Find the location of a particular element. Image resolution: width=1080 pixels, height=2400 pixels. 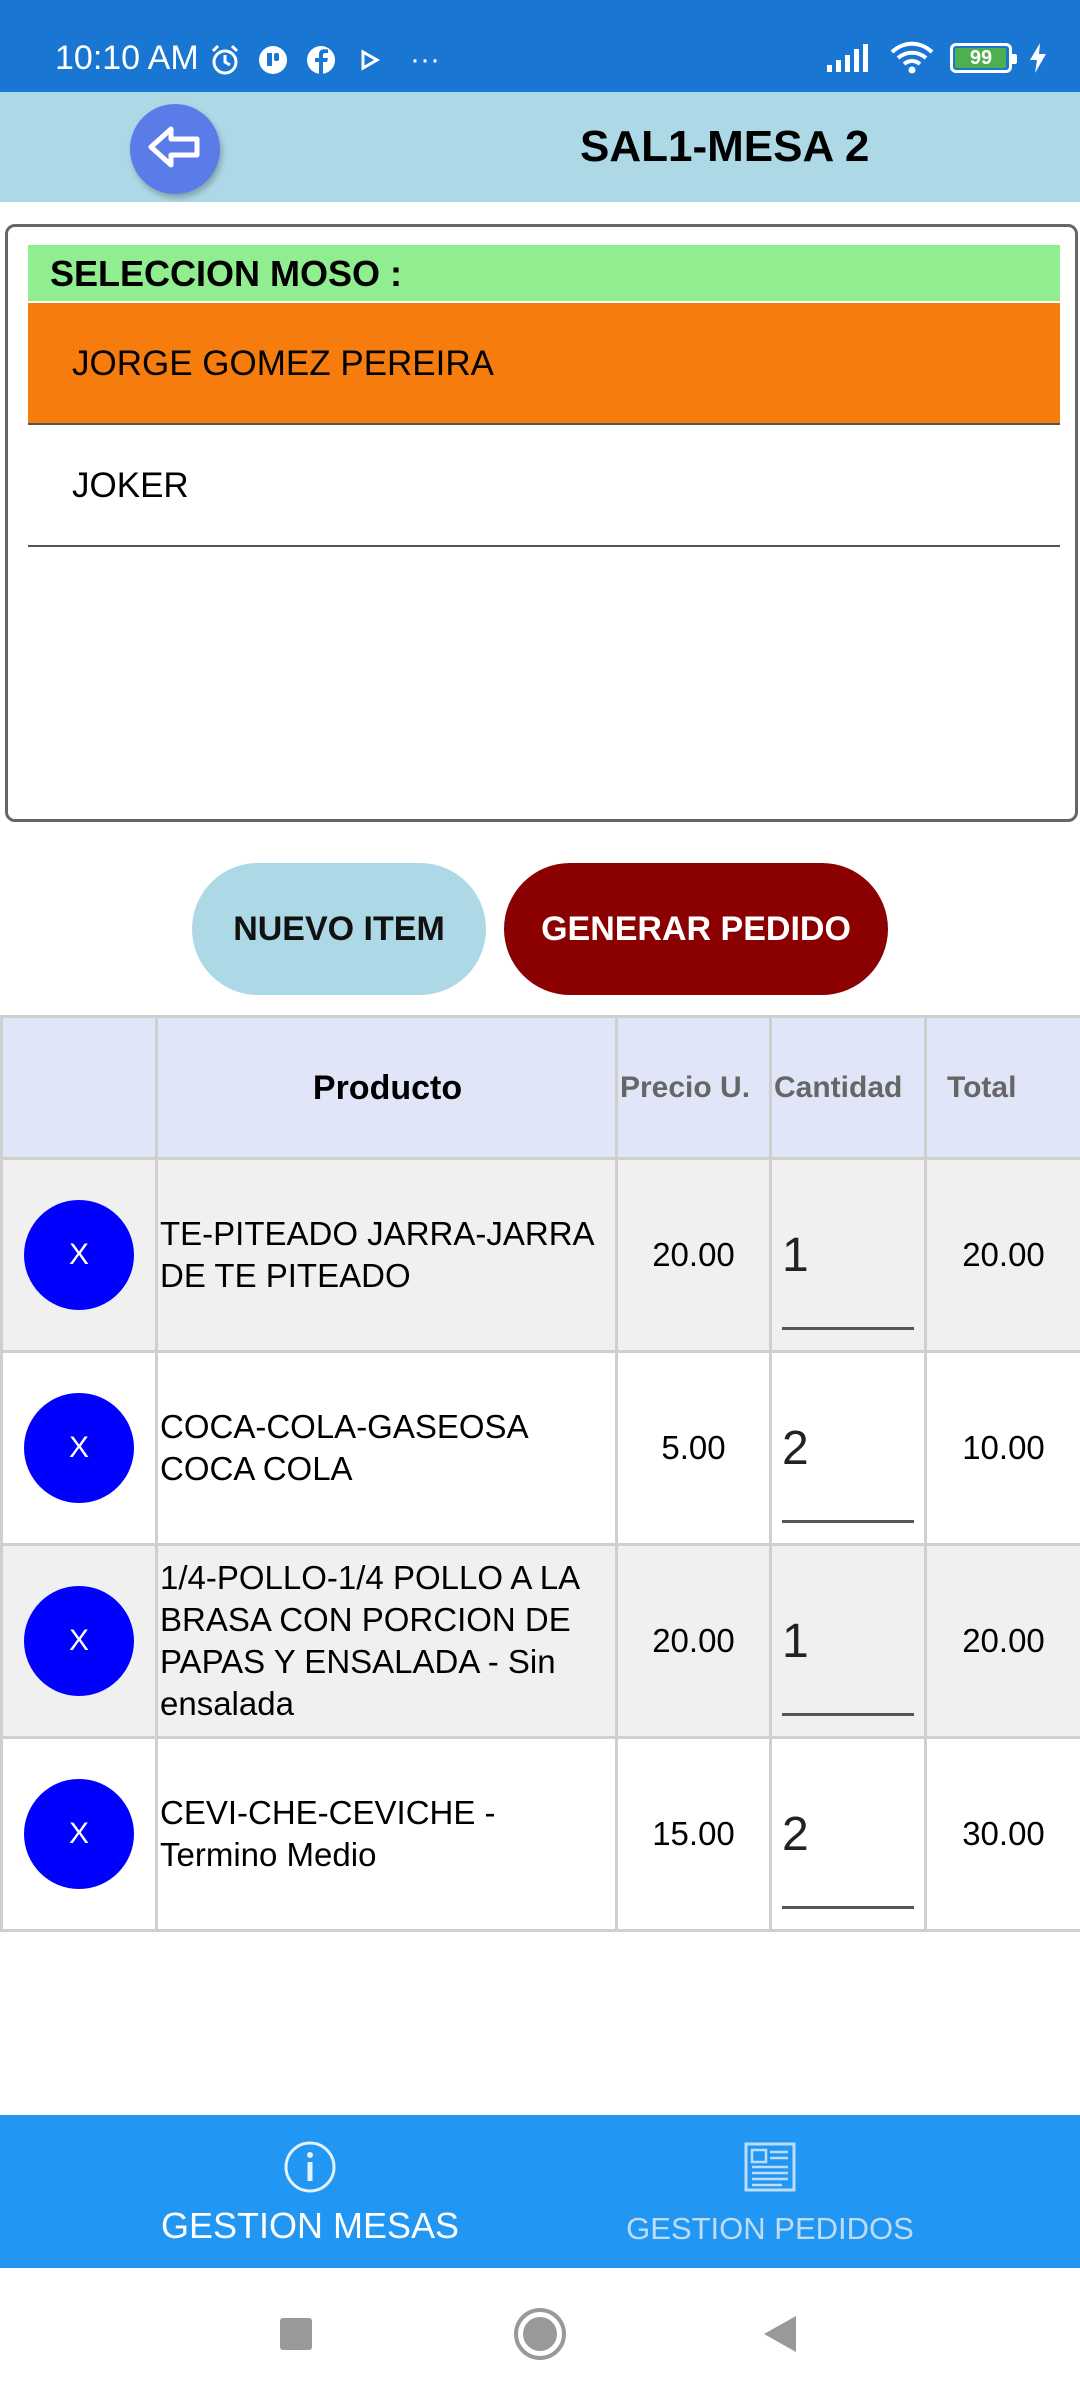

nav-label-gestion-pedidos: GESTION PEDIDOS is located at coordinates (770, 2228).